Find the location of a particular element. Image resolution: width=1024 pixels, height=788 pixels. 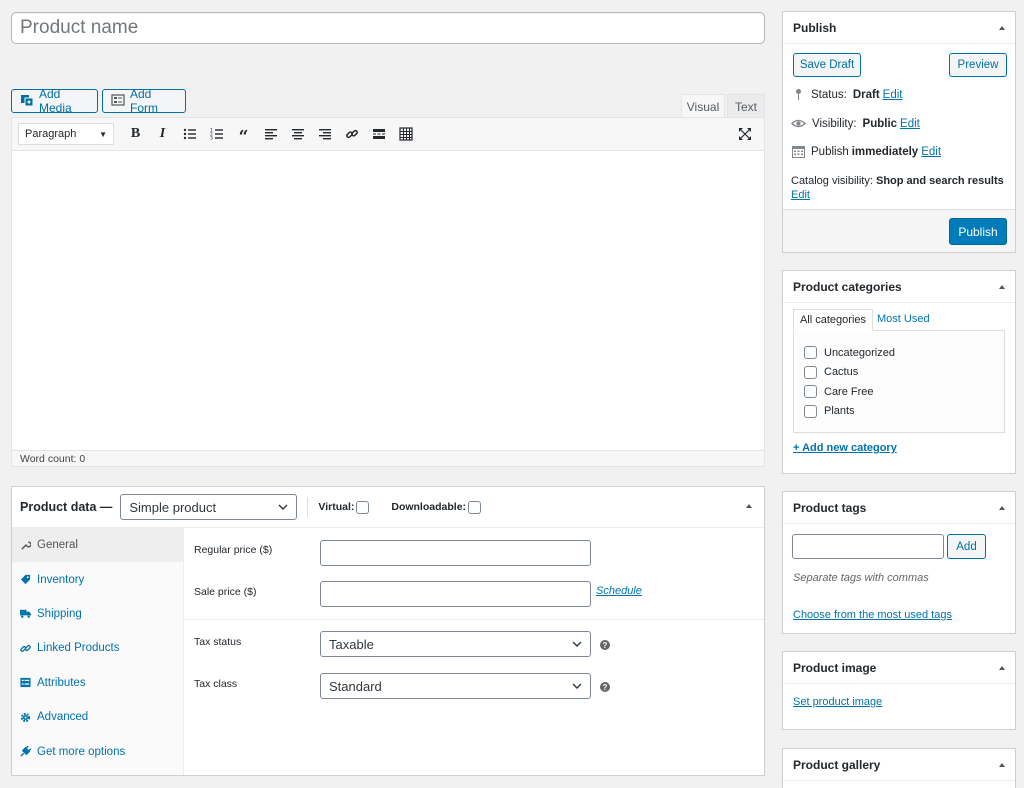

categories-box-header: Product categories is located at coordinates (899, 287).